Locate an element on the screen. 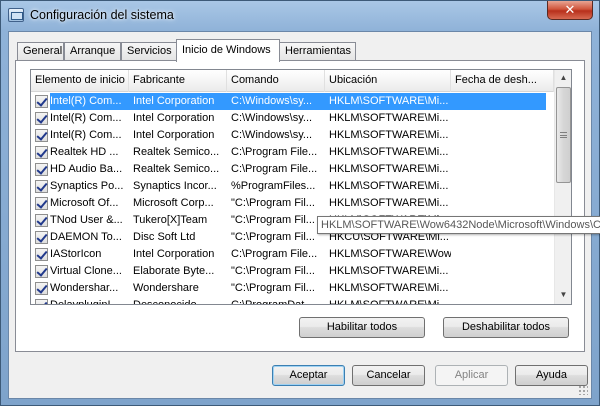  title-bar: Configuración del sistema ✕ is located at coordinates (300, 16).